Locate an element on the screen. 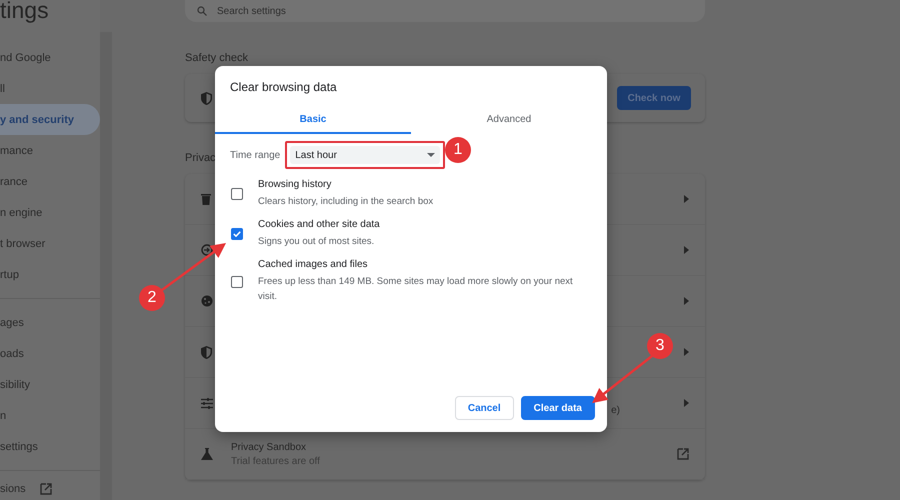 The height and width of the screenshot is (500, 900). sidebar-item: y and security is located at coordinates (50, 119).